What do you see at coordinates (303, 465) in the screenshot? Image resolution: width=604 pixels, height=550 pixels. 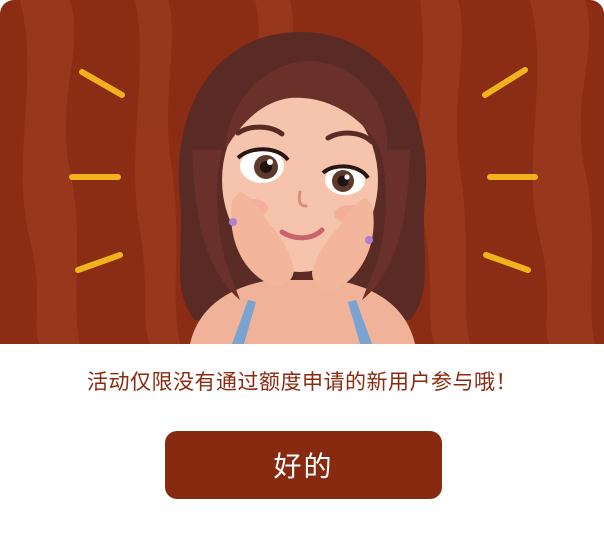 I see `confirm-button: 好的` at bounding box center [303, 465].